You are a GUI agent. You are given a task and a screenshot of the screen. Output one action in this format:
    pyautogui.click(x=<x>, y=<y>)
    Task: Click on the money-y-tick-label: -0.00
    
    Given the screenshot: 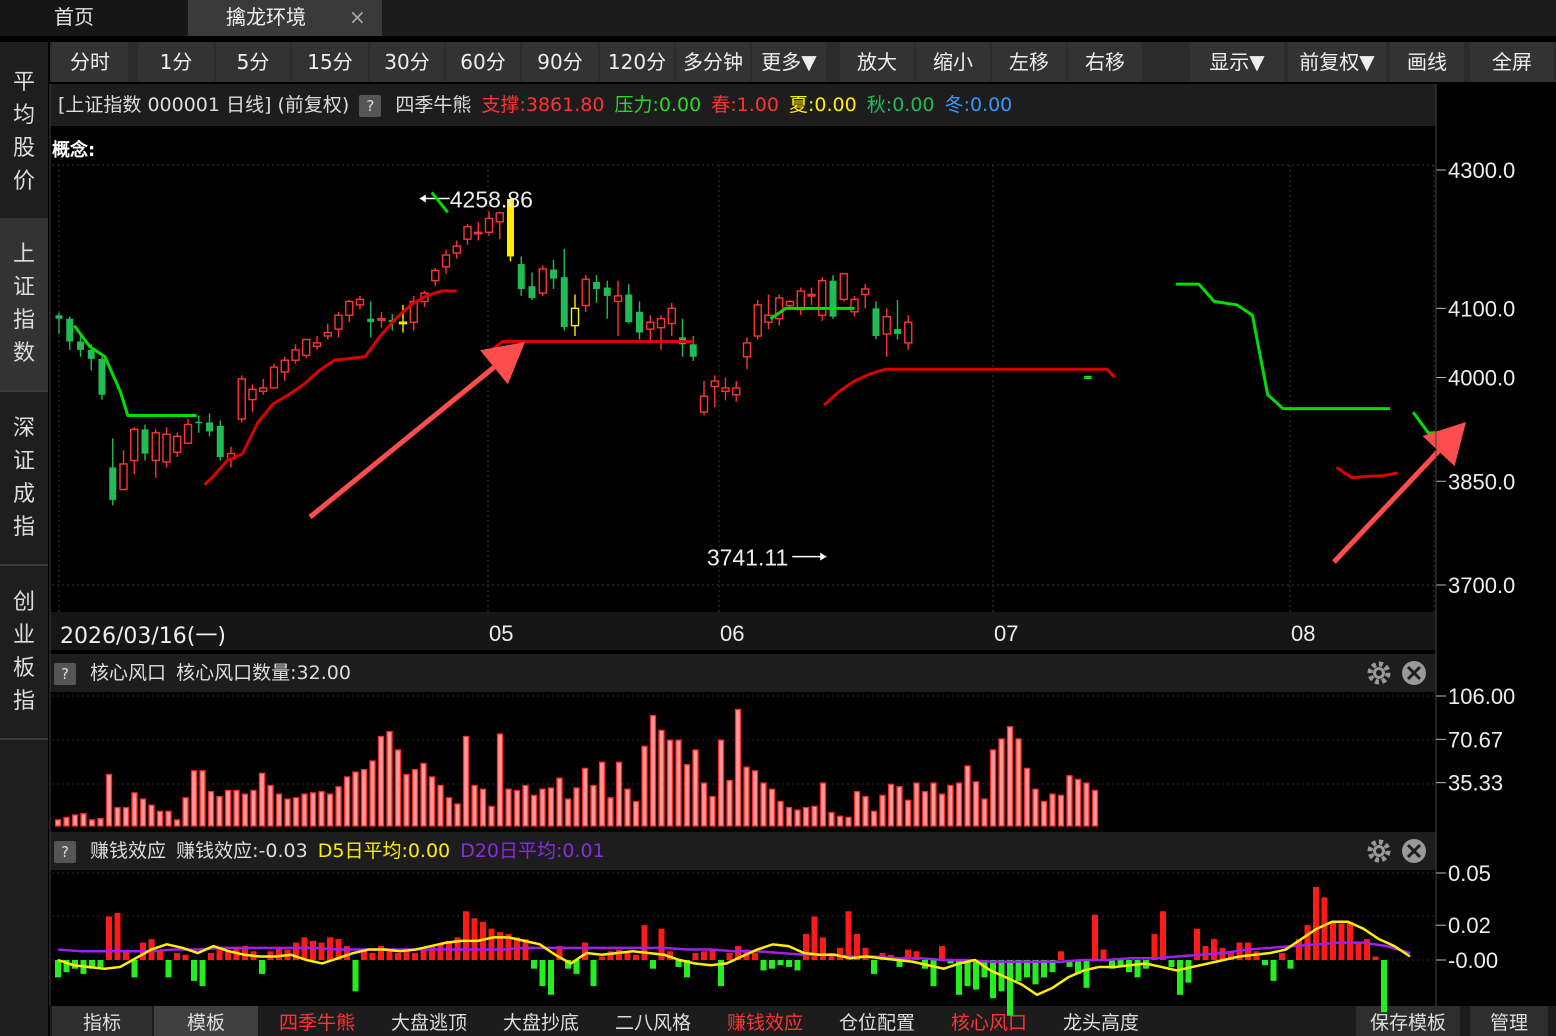 What is the action you would take?
    pyautogui.click(x=1473, y=960)
    